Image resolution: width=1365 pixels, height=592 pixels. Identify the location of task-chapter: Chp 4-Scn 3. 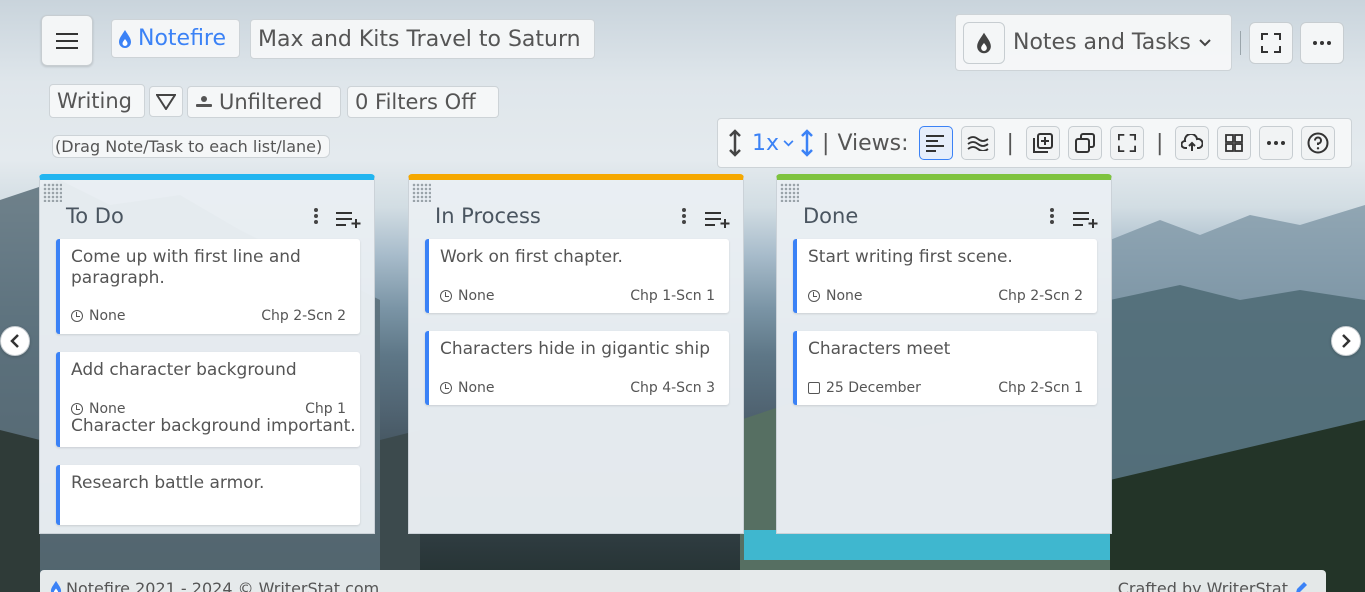
(672, 388).